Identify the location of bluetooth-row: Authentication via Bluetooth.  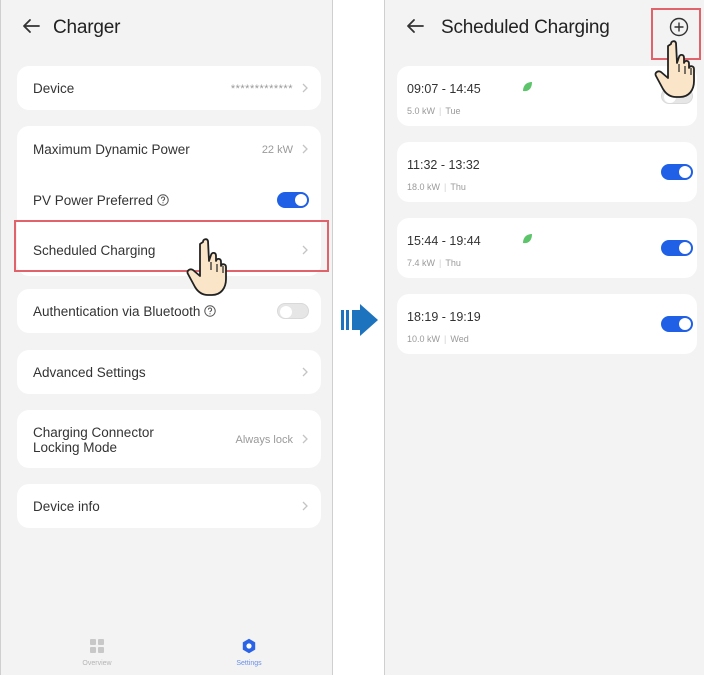
(169, 311).